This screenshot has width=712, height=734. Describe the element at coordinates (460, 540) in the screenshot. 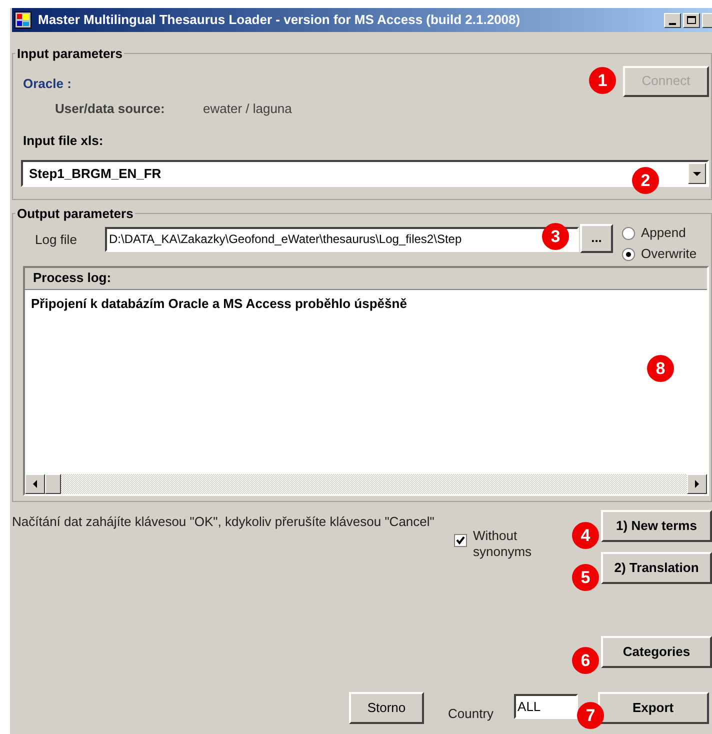

I see `checkbox-icon` at that location.